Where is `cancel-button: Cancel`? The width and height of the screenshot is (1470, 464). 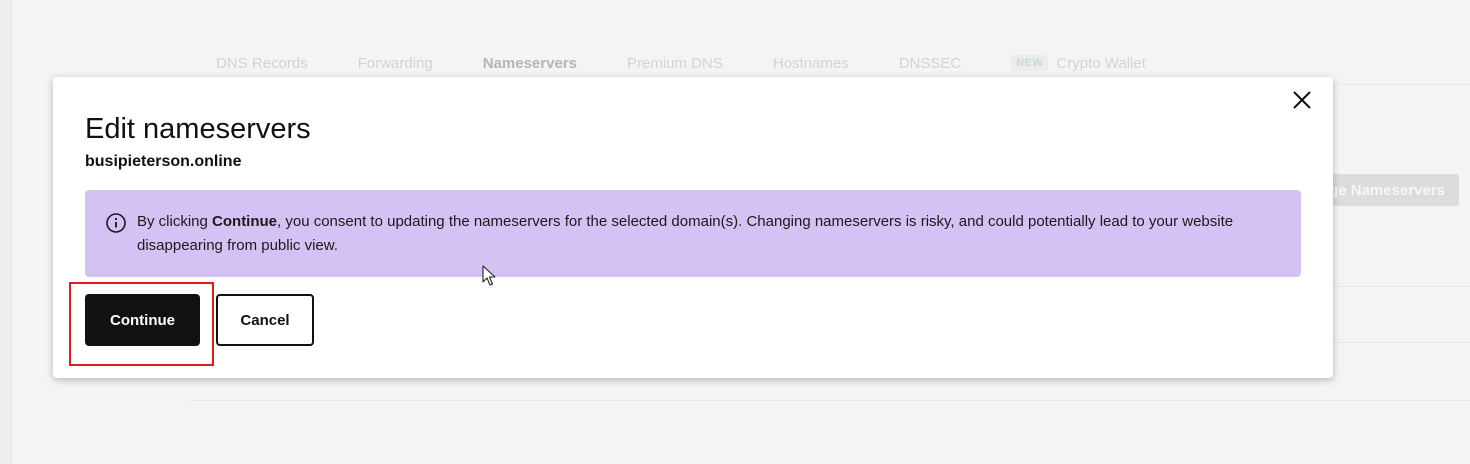
cancel-button: Cancel is located at coordinates (265, 320).